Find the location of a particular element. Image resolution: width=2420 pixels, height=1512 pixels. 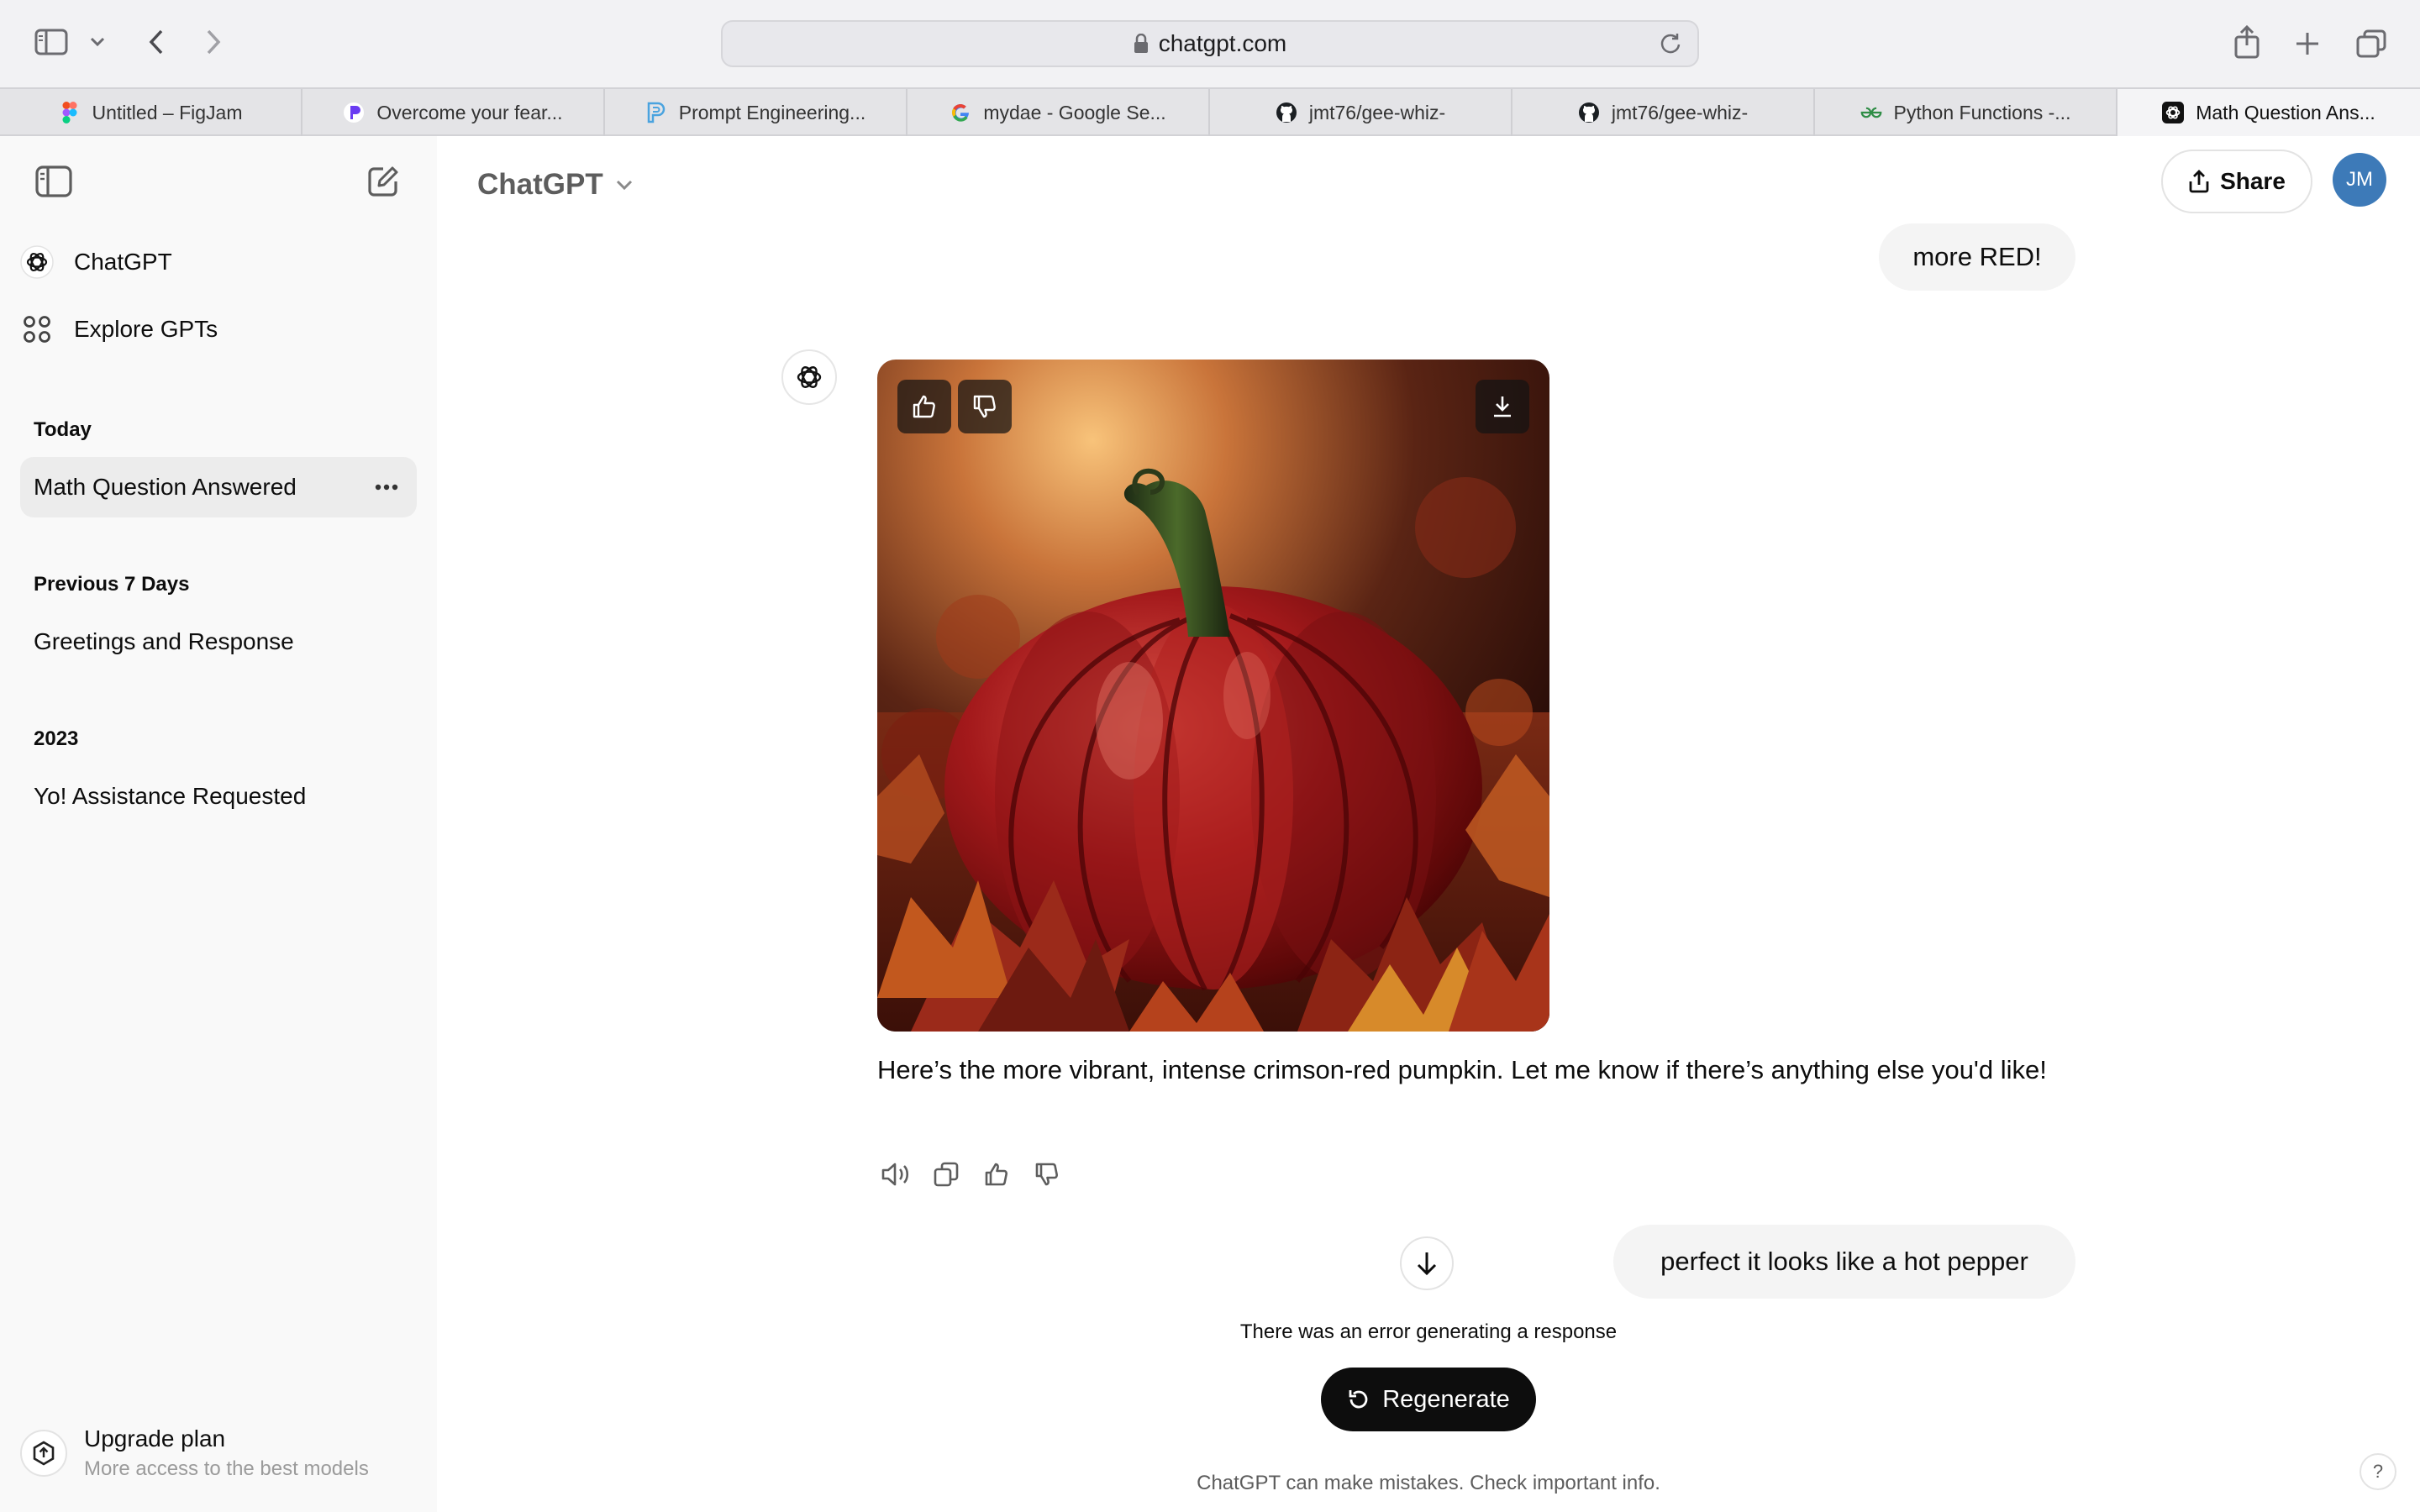

section-heading-2023: 2023 is located at coordinates (56, 738).